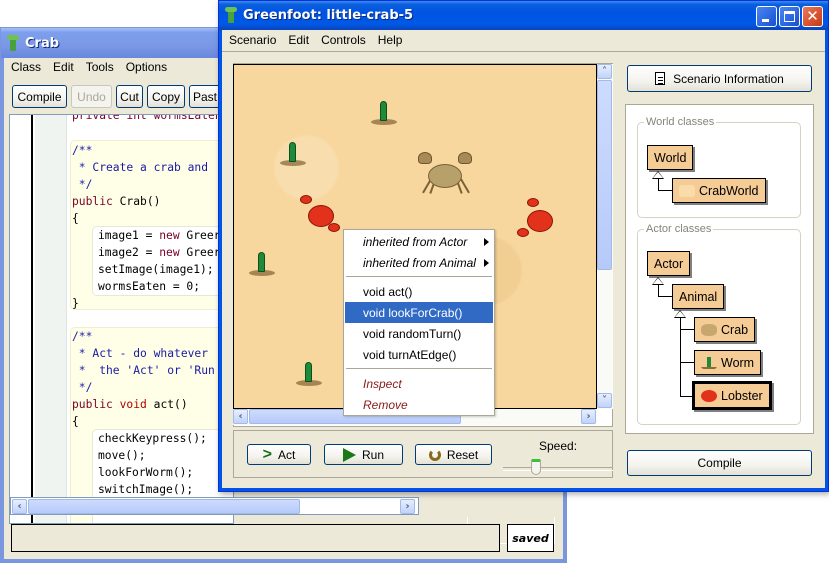  I want to click on code-line: }, so click(75, 303).